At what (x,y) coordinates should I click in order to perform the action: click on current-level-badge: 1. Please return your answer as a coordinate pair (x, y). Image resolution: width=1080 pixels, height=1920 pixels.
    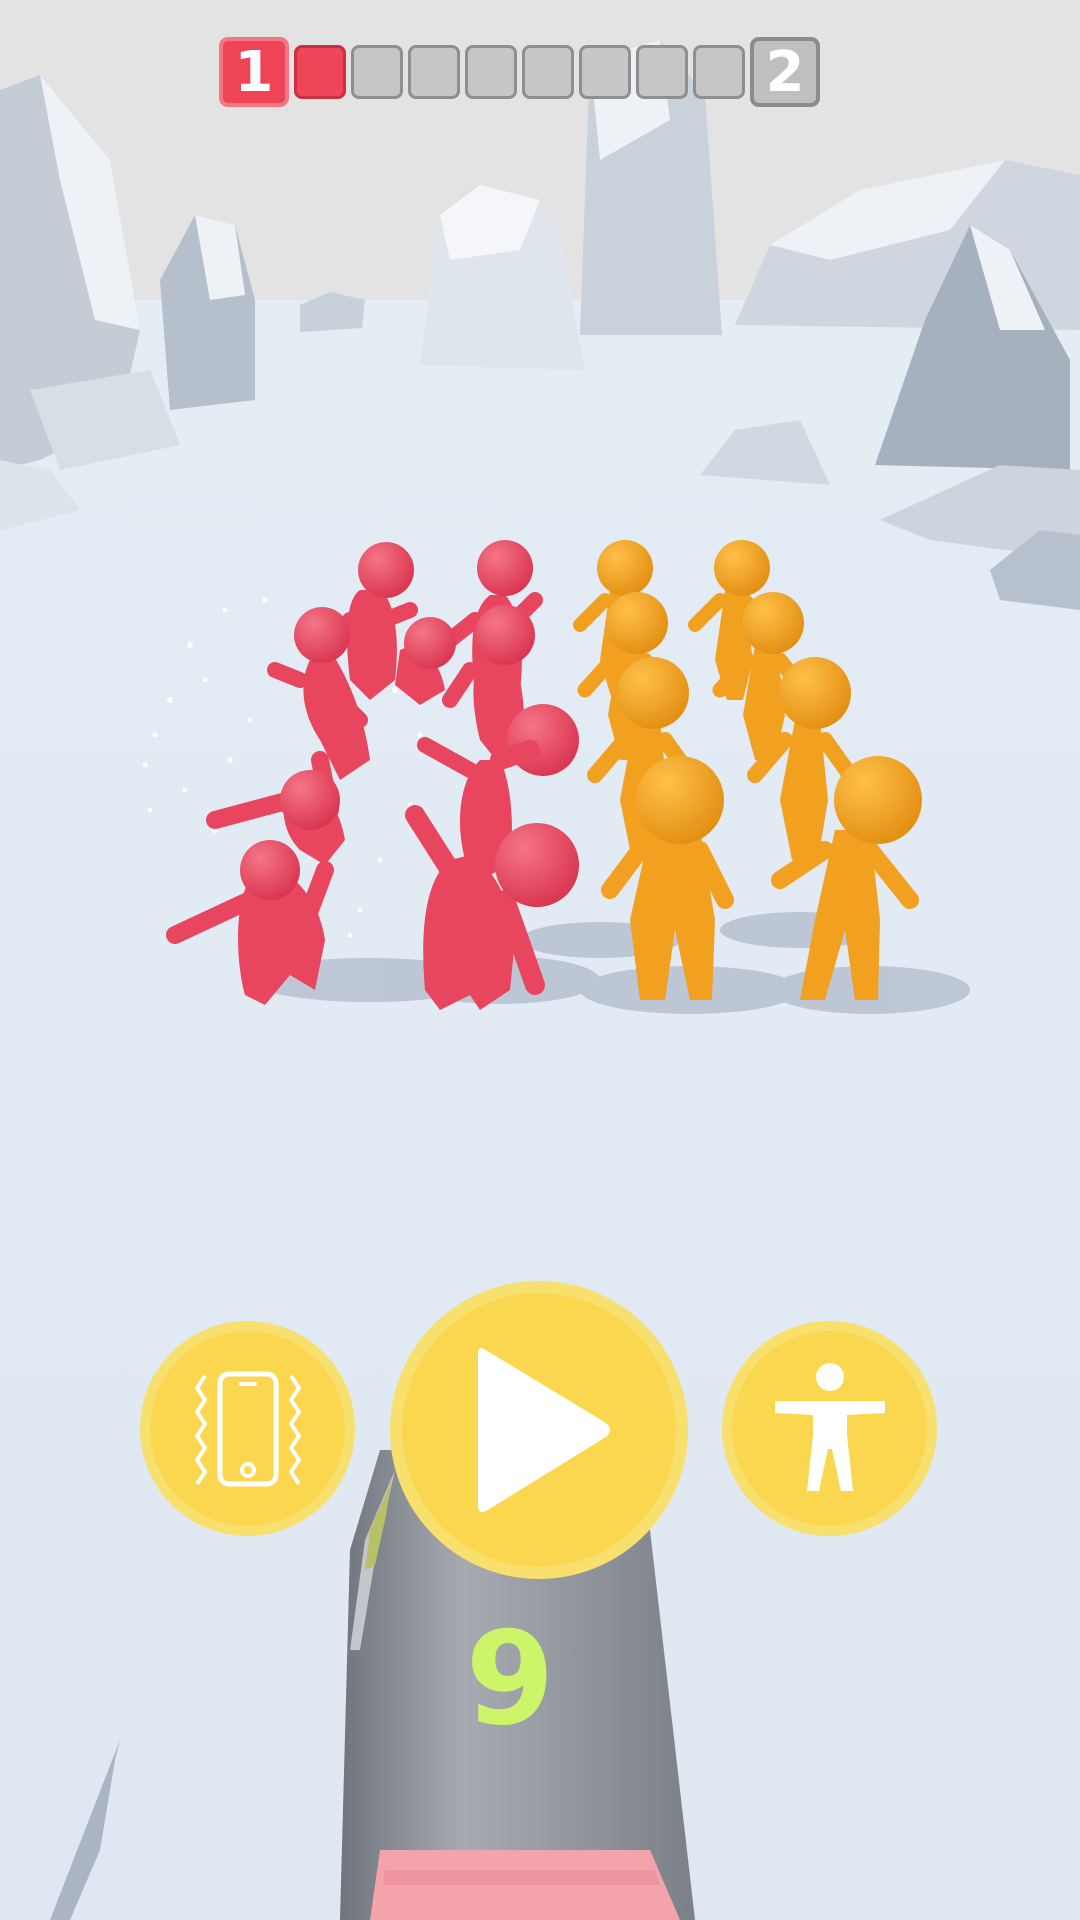
    Looking at the image, I should click on (254, 72).